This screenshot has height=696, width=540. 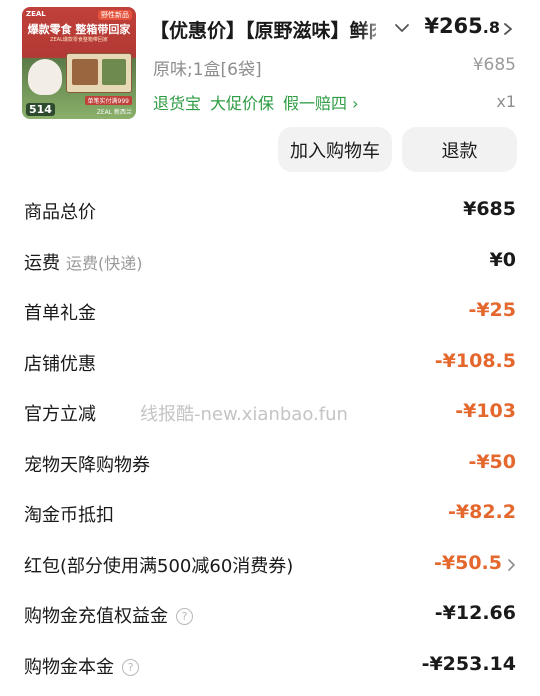 What do you see at coordinates (491, 27) in the screenshot?
I see `price-decimal: .8` at bounding box center [491, 27].